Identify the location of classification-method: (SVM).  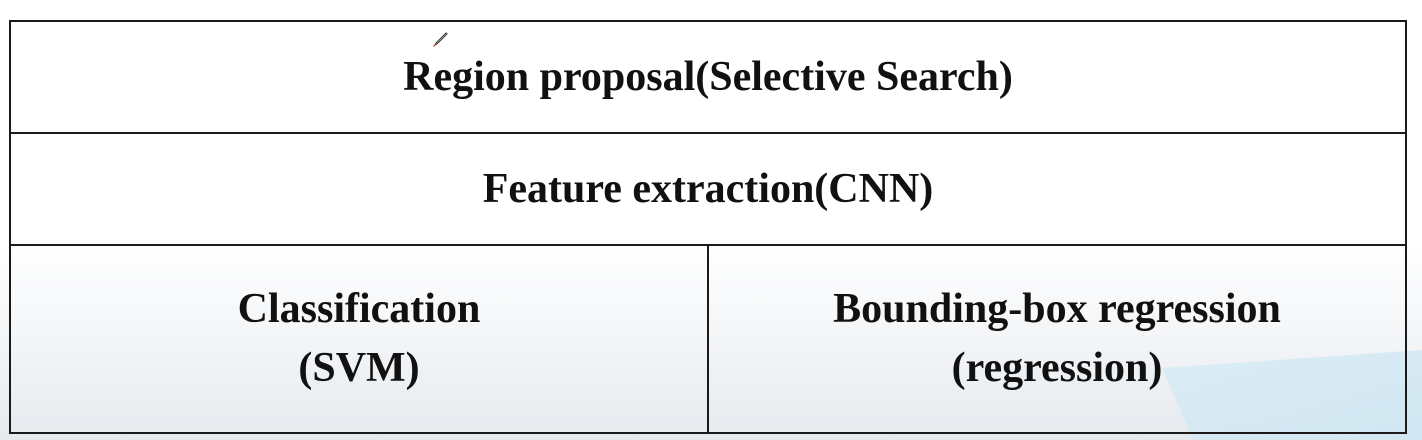
(359, 368).